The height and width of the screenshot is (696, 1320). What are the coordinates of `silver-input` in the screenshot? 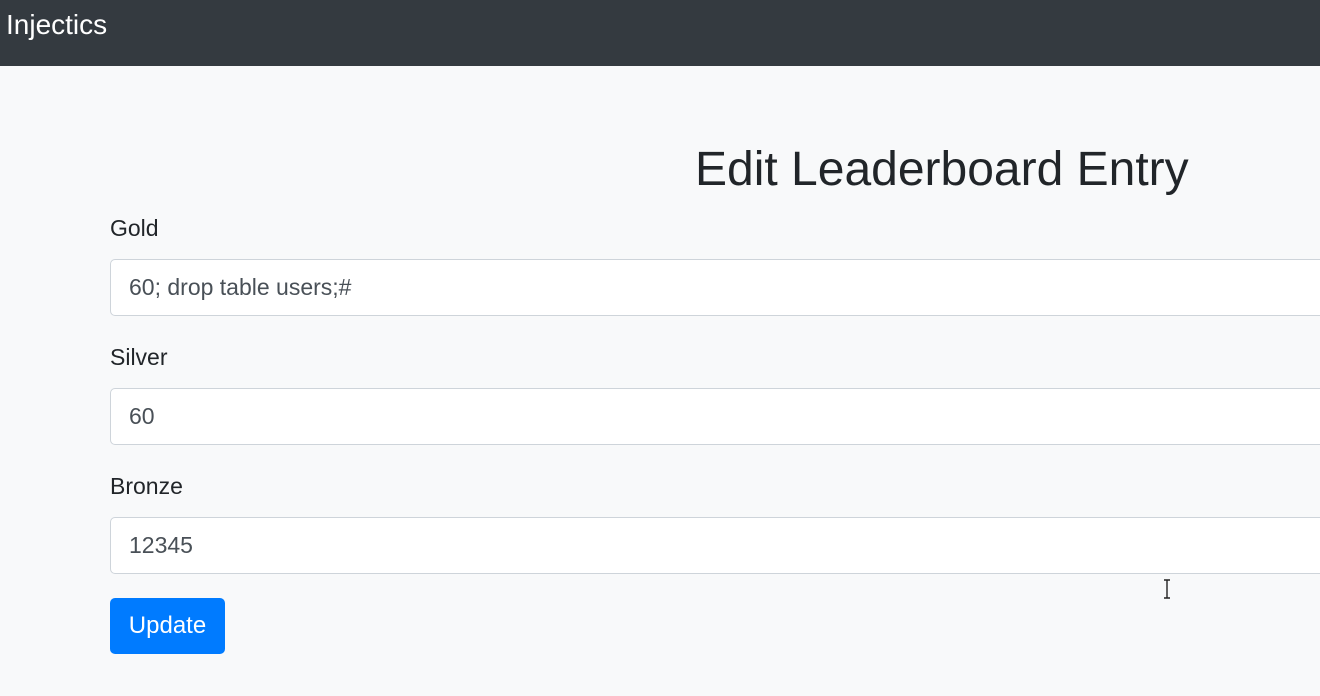 It's located at (715, 416).